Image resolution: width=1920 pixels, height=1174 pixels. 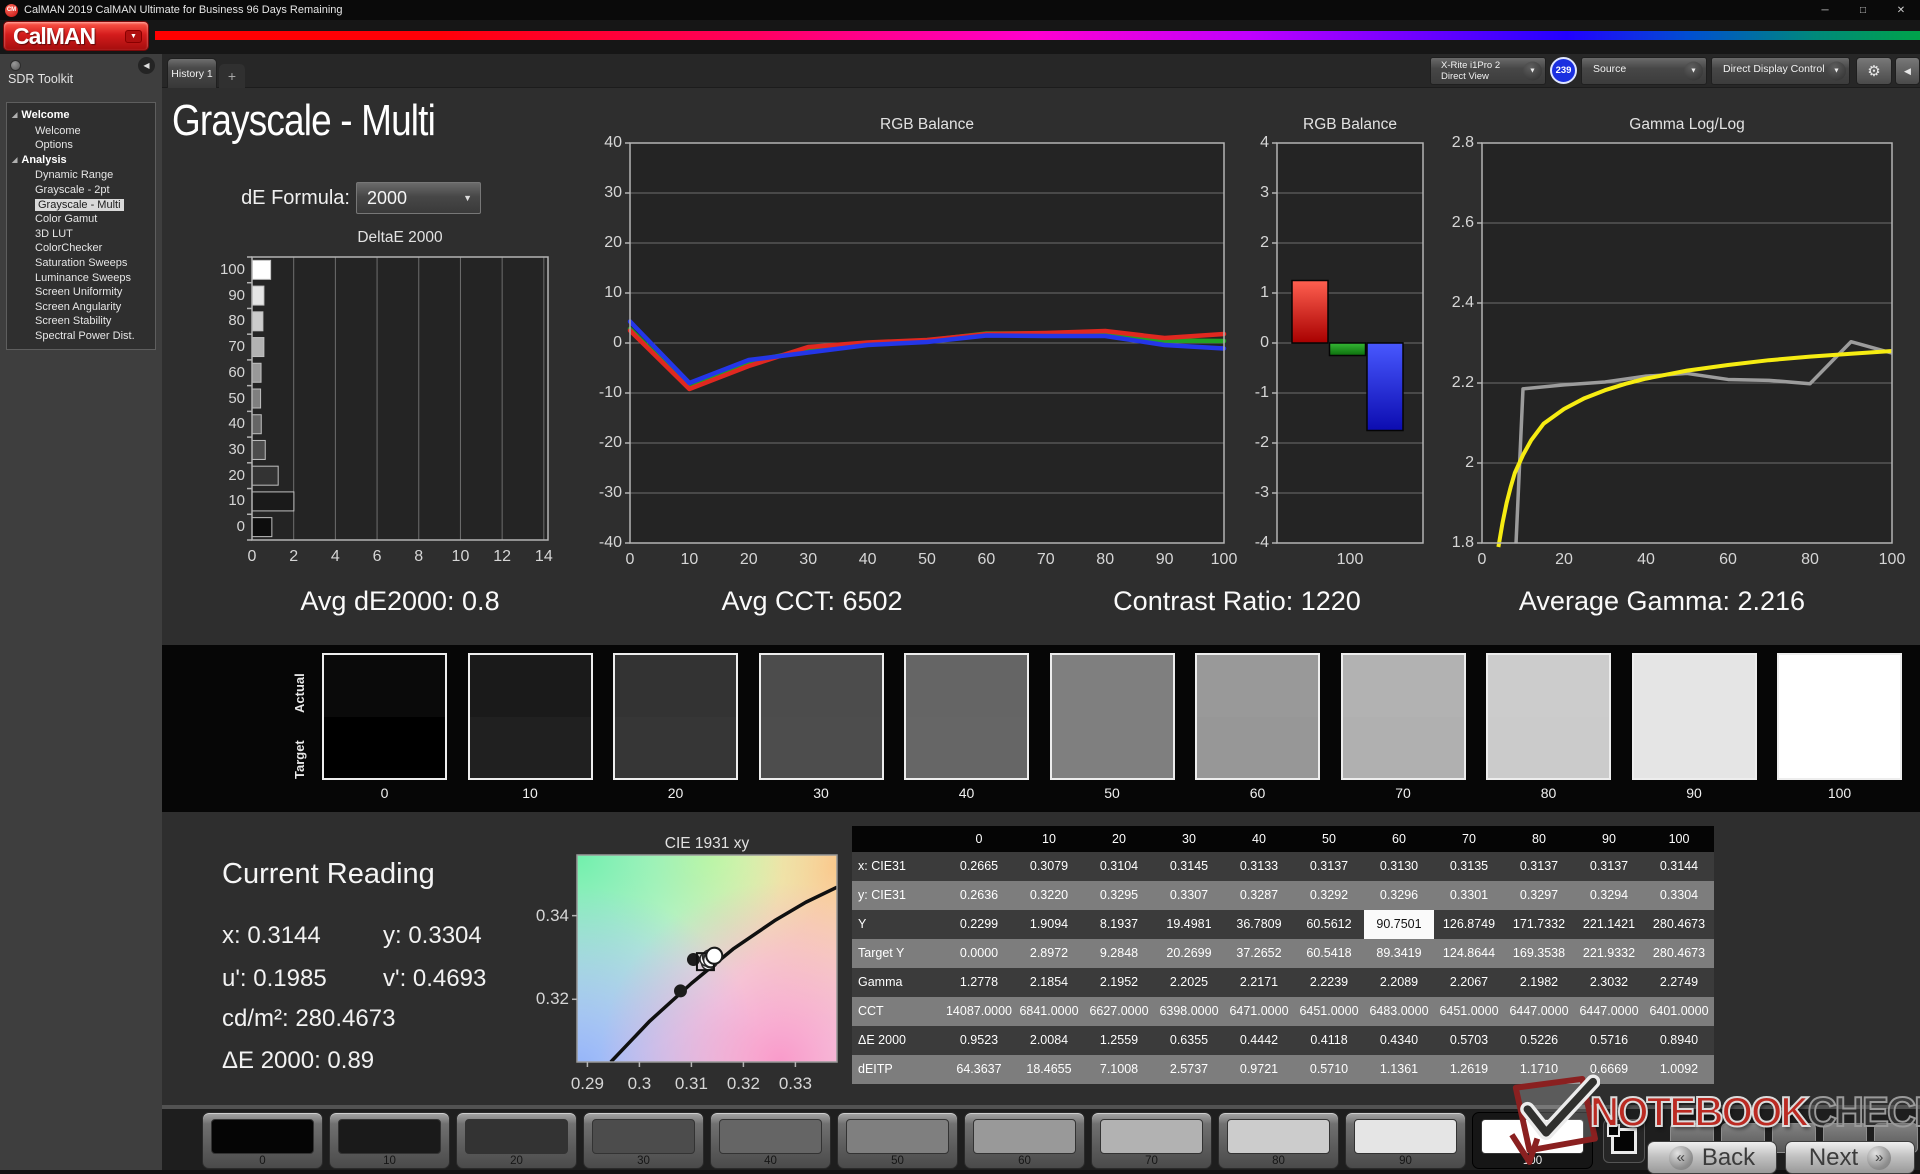 I want to click on minimize-button: ─, so click(x=1825, y=10).